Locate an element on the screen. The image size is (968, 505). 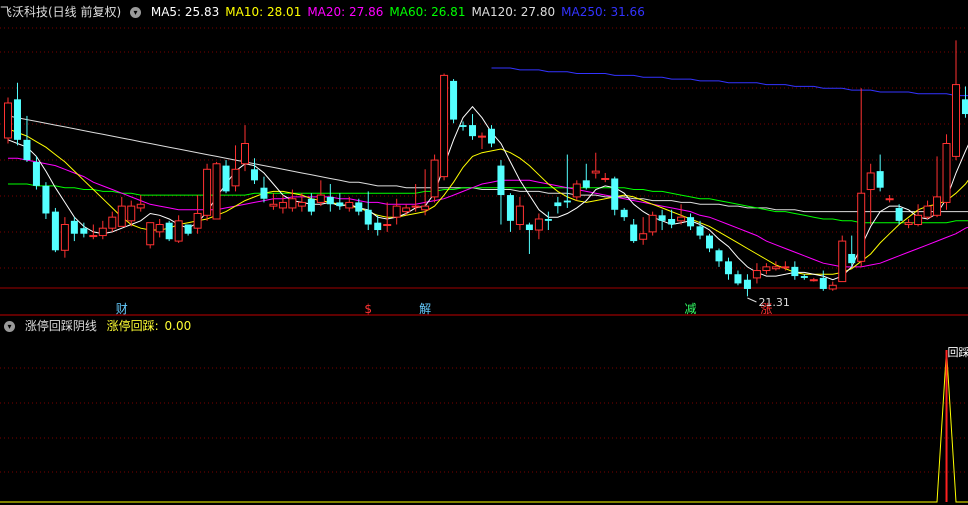
ma-legend-value: 27.80 is located at coordinates (538, 12).